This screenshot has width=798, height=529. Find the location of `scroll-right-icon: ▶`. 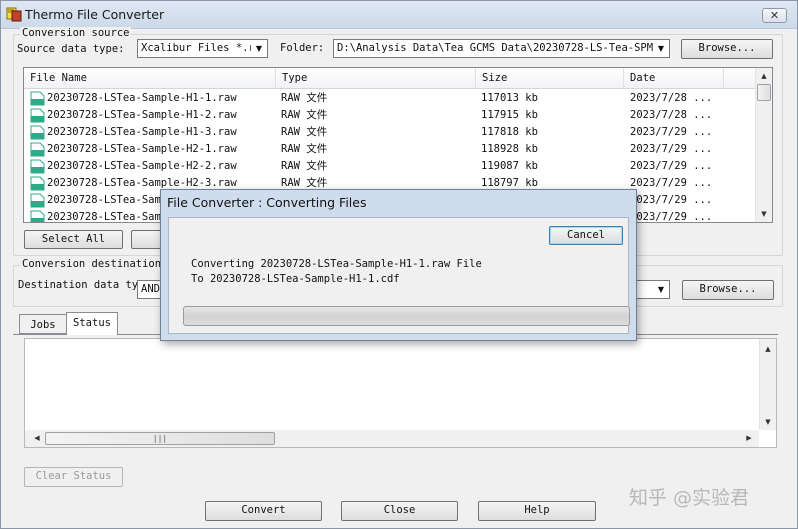

scroll-right-icon: ▶ is located at coordinates (749, 438).